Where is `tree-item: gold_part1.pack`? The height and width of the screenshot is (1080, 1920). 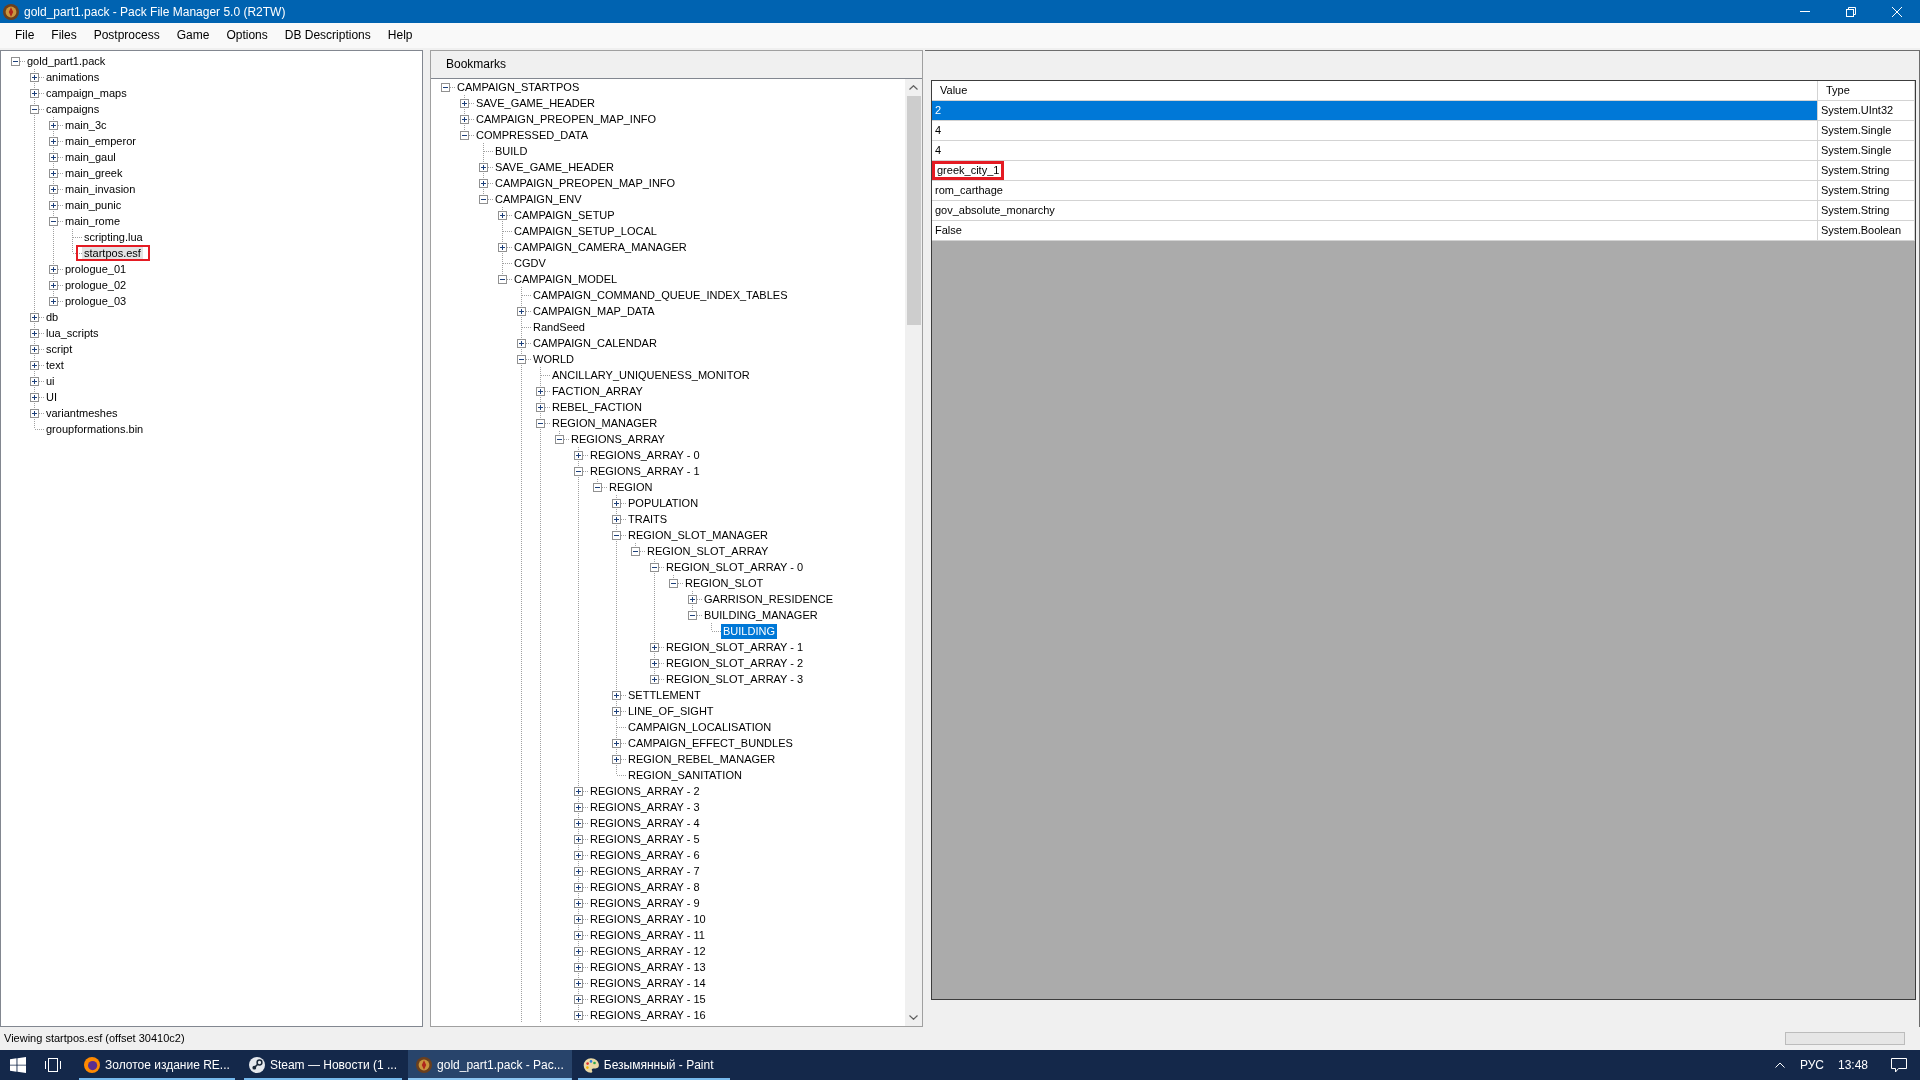
tree-item: gold_part1.pack is located at coordinates (66, 61).